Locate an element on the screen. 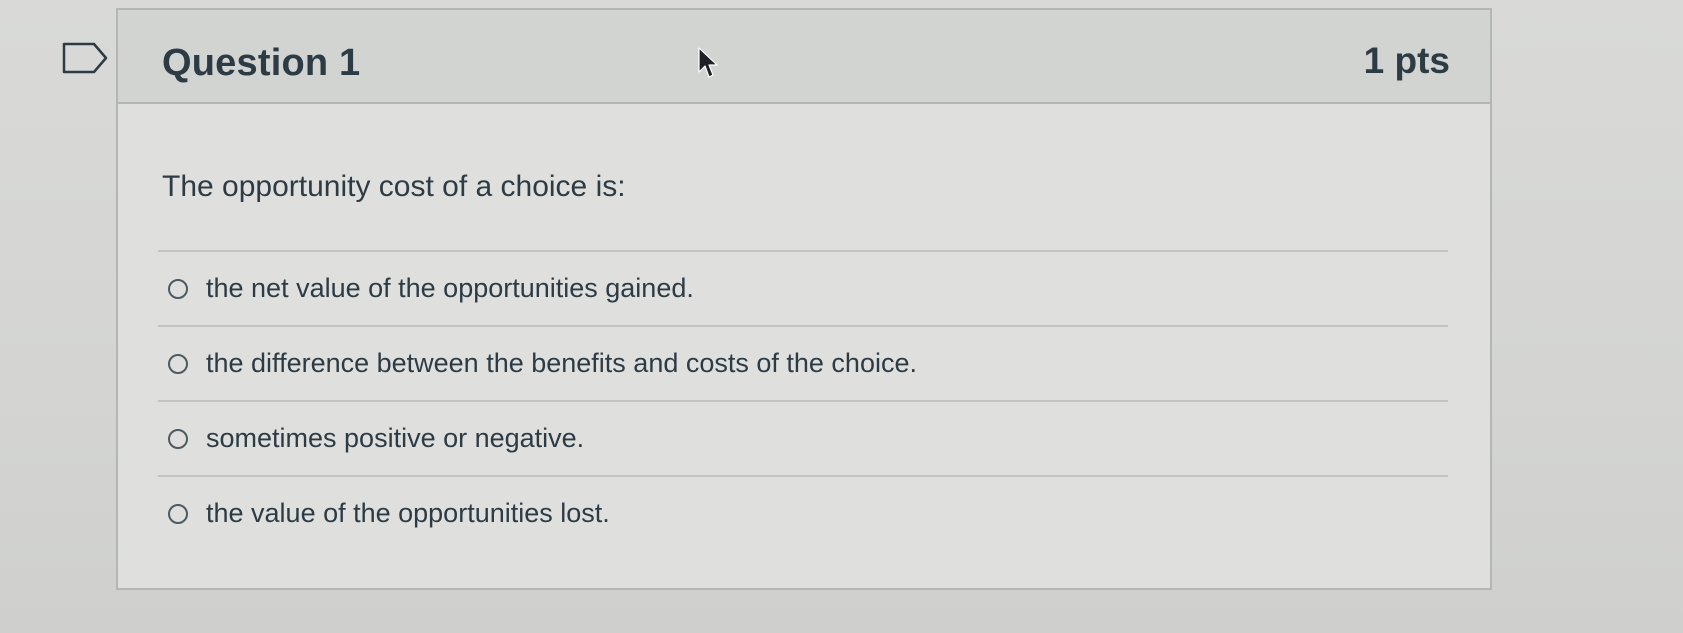 This screenshot has width=1683, height=633. question-text: The opportunity cost of a choice is: is located at coordinates (394, 186).